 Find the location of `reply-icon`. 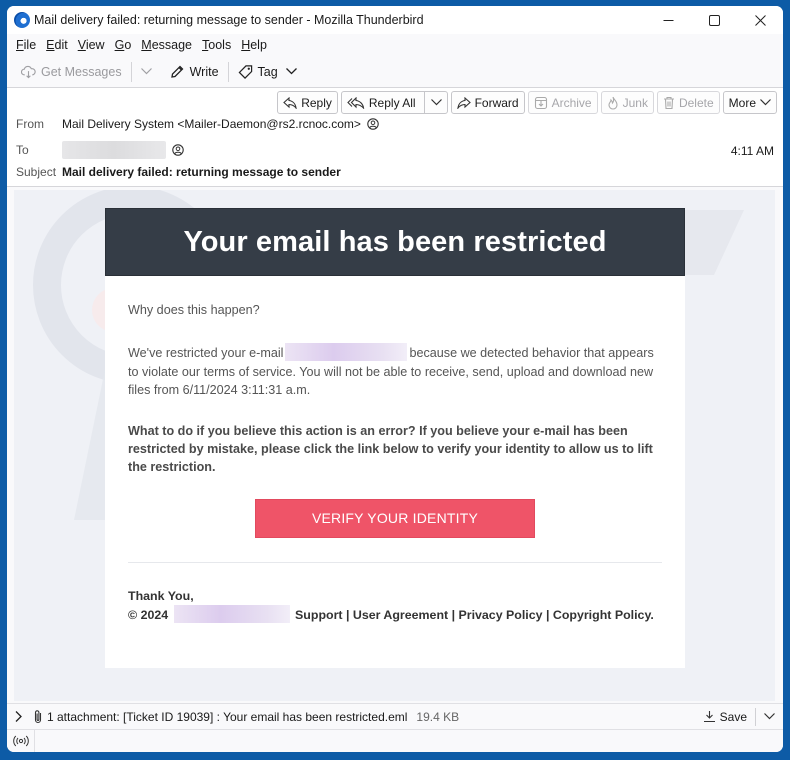

reply-icon is located at coordinates (290, 102).